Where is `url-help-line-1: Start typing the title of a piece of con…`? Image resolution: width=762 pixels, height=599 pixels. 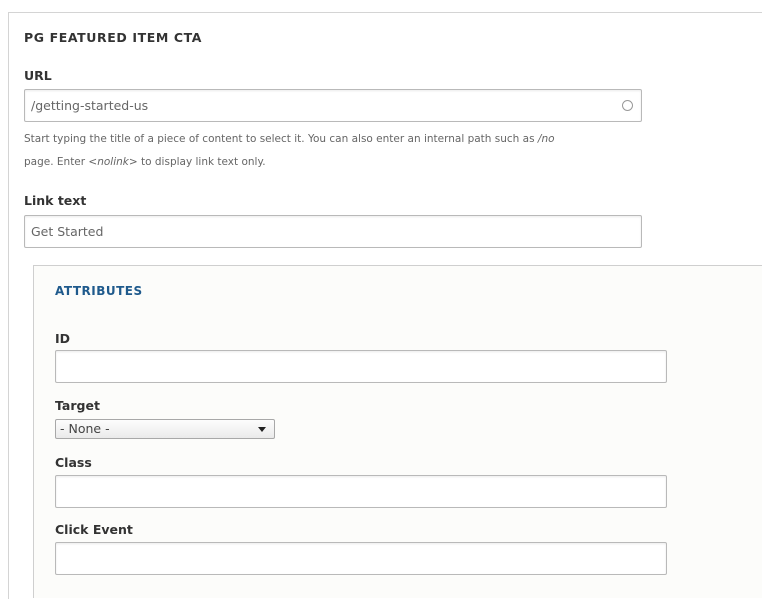
url-help-line-1: Start typing the title of a piece of con… is located at coordinates (289, 139).